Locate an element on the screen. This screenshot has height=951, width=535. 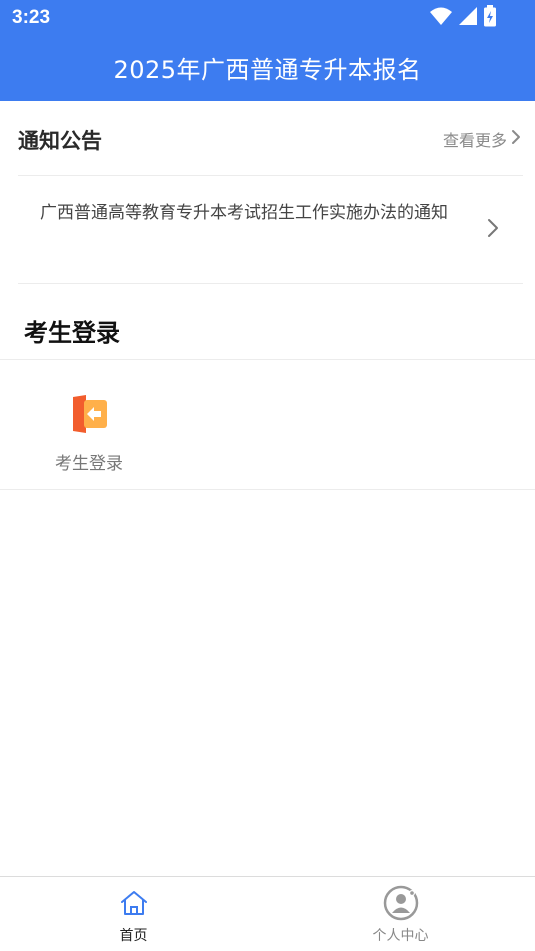
login-door-icon is located at coordinates (90, 414).